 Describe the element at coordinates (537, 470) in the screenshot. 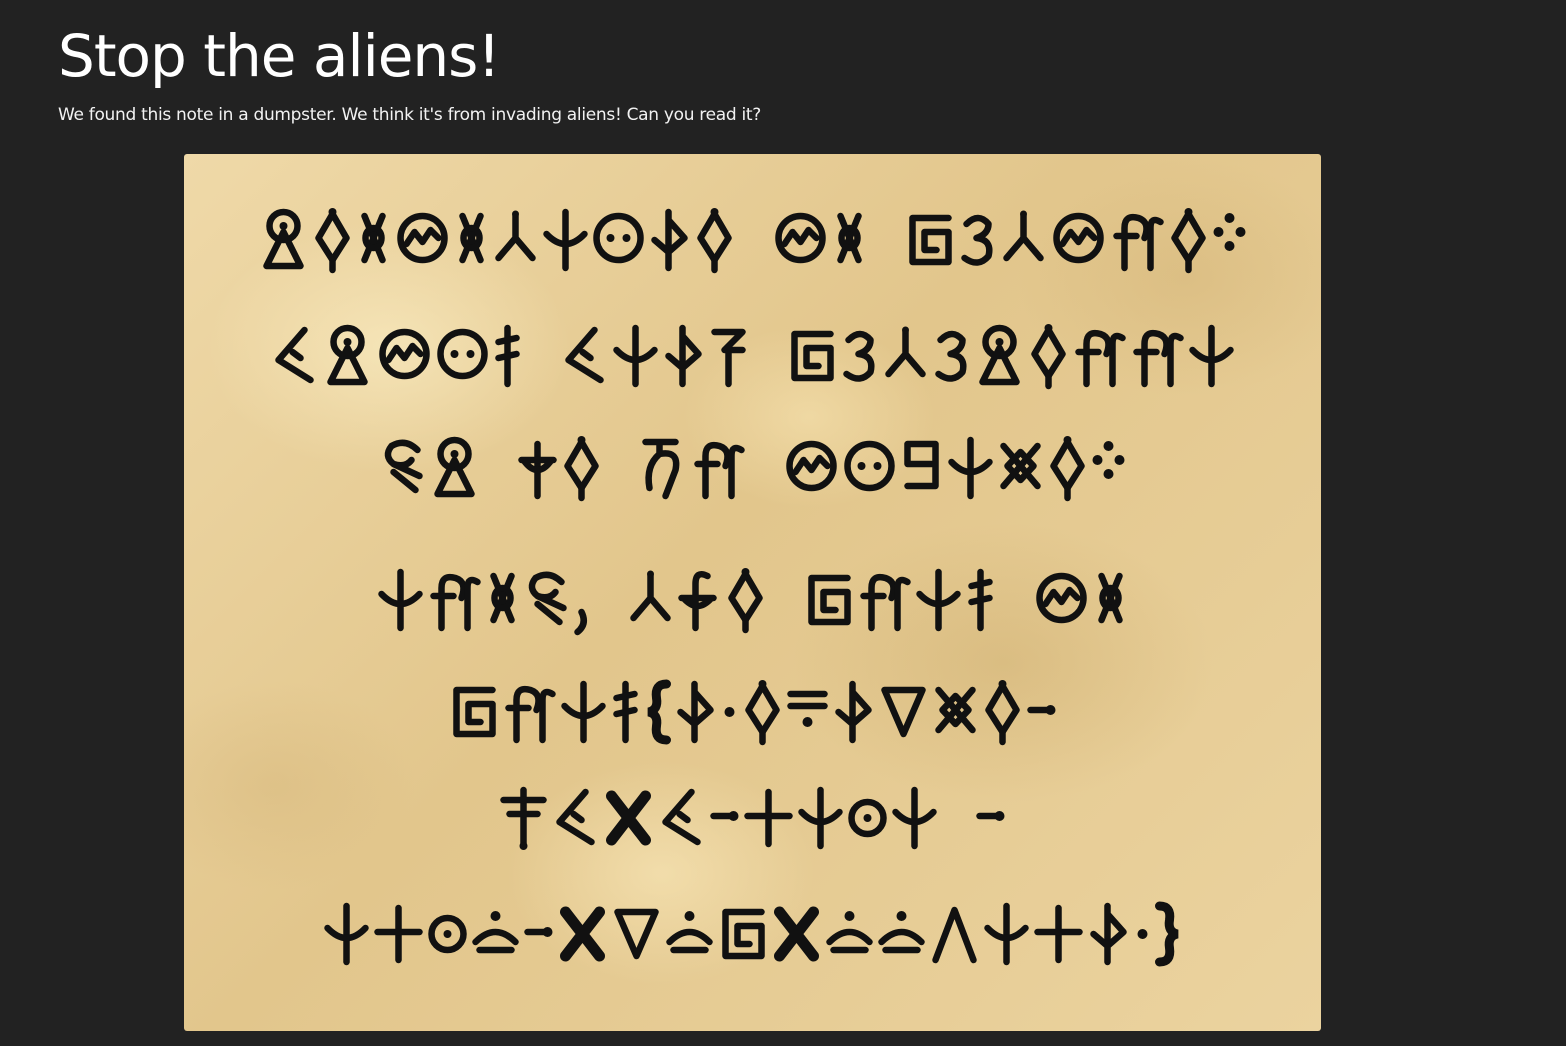

I see `glyph-cross-anchor-icon` at that location.